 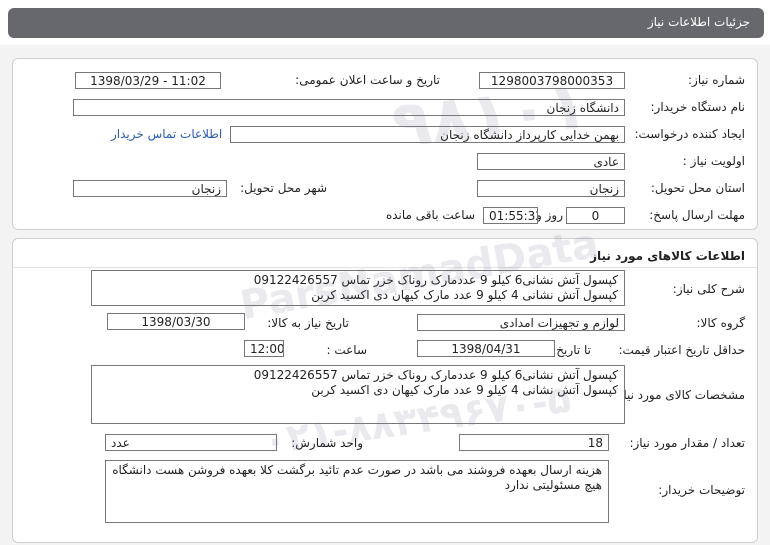 I want to click on need-date-field: 1398/03/30, so click(x=176, y=321).